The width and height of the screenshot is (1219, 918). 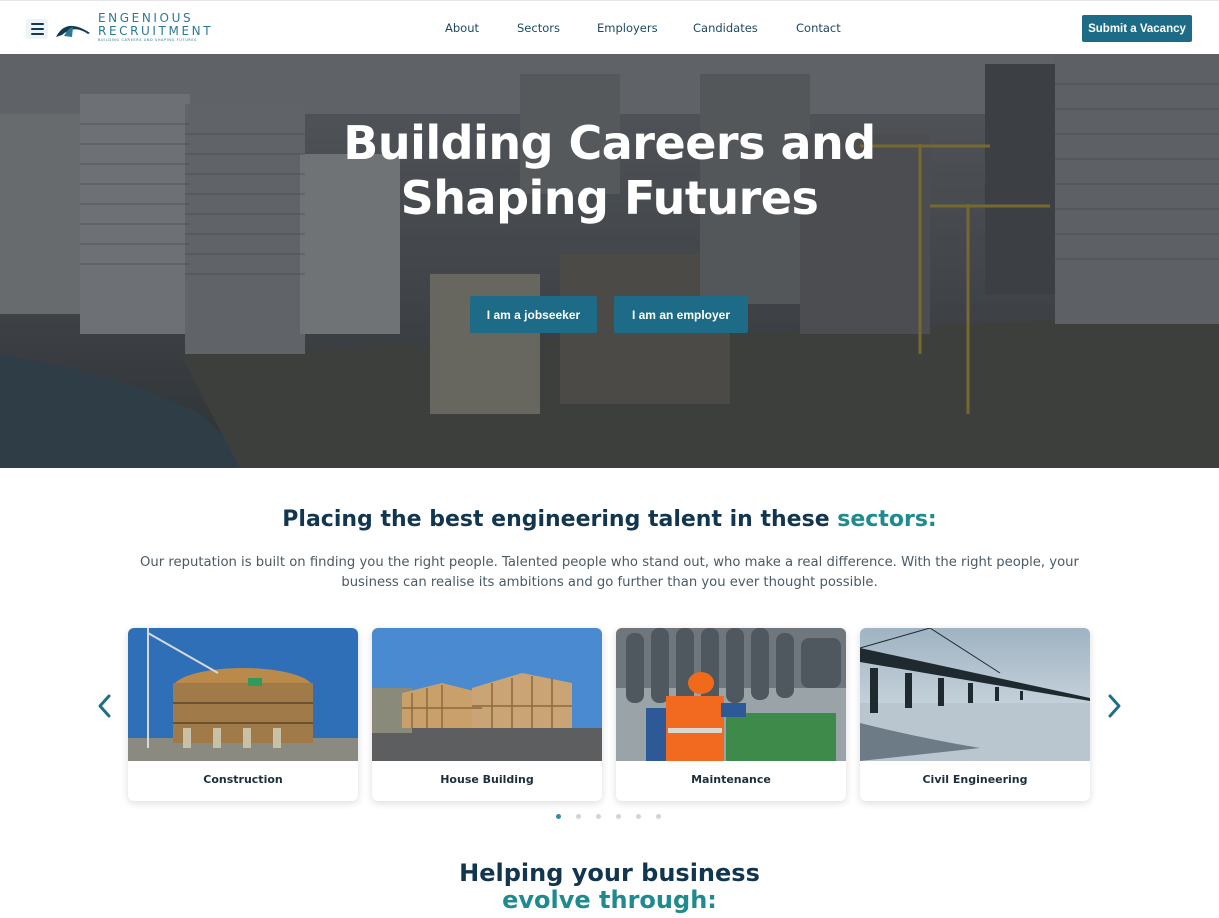 I want to click on logo-tagline: BUILDING CAREERS AND SHAPING FUTURES, so click(x=147, y=39).